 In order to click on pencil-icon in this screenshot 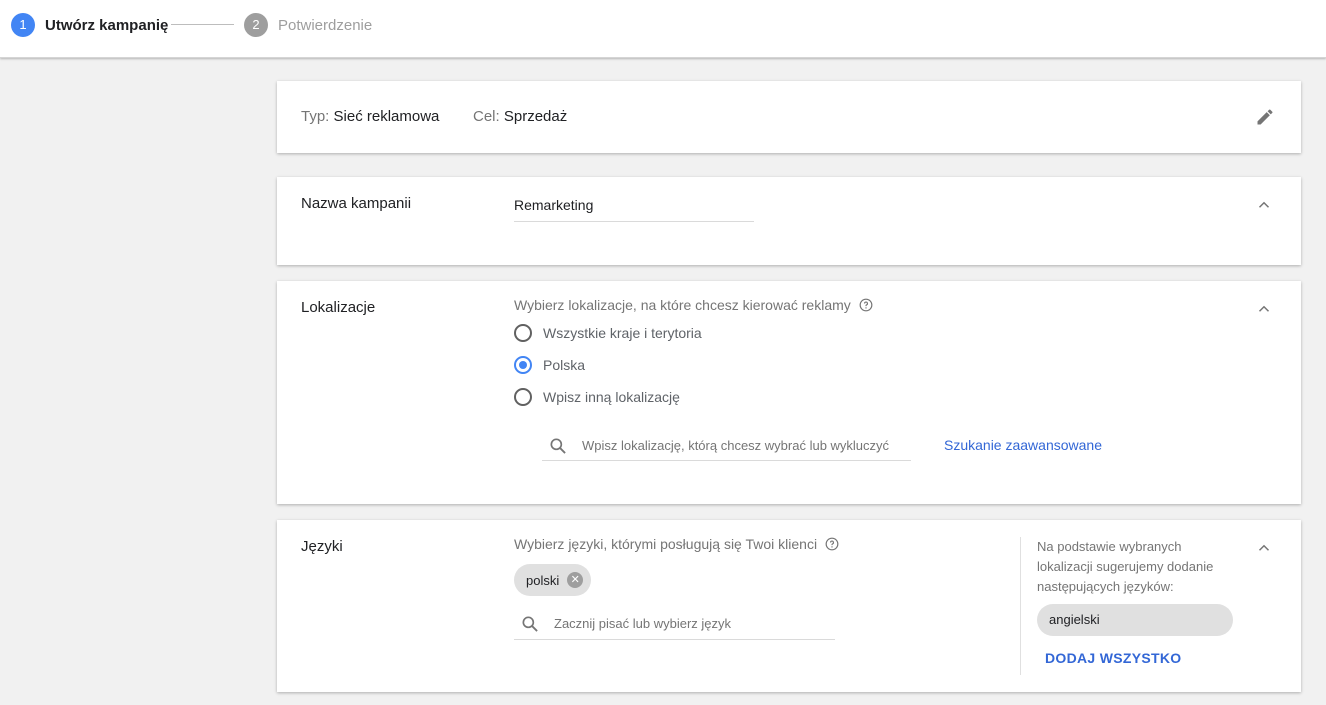, I will do `click(1265, 117)`.